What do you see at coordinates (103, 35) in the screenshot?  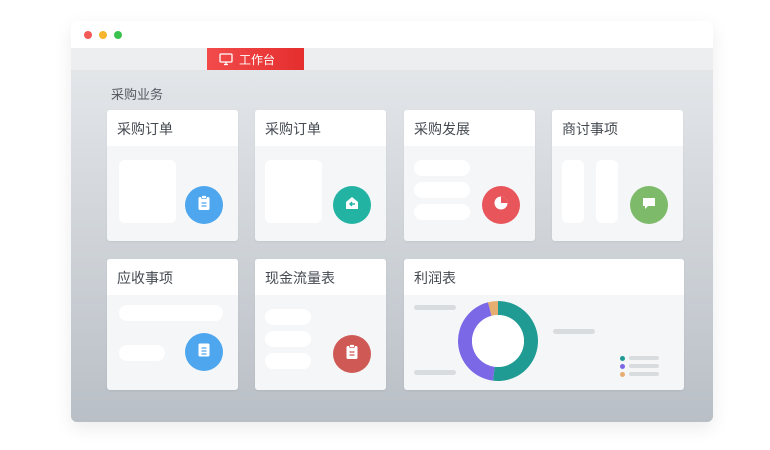 I see `minimize-window-button` at bounding box center [103, 35].